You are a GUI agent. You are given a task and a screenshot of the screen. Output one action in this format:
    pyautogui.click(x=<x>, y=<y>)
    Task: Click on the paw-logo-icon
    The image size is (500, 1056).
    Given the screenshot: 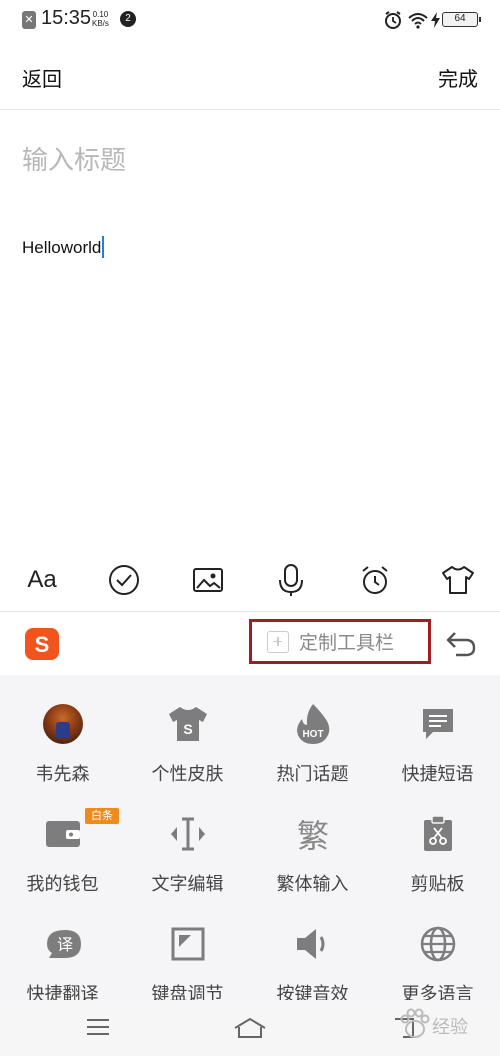 What is the action you would take?
    pyautogui.click(x=415, y=1023)
    